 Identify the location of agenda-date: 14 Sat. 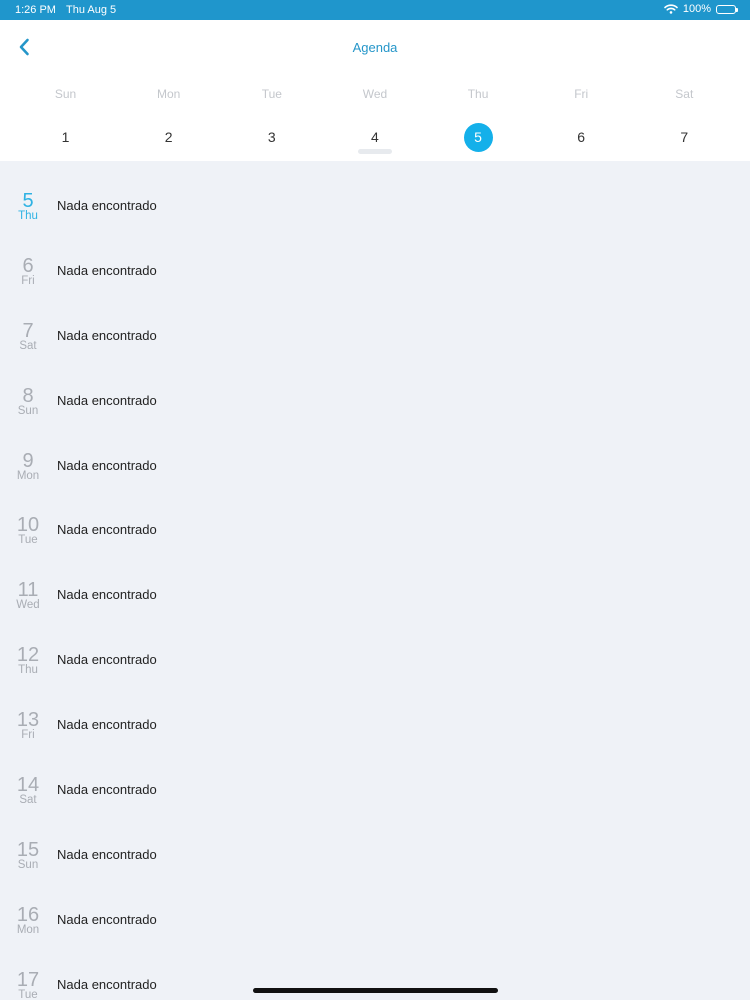
(28, 790).